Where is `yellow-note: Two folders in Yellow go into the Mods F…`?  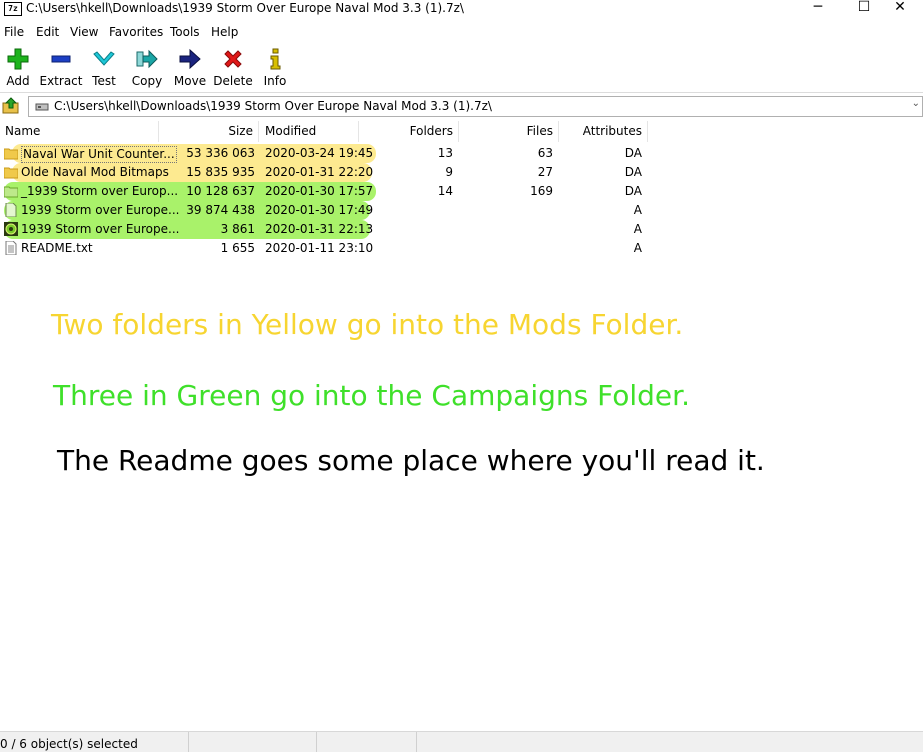 yellow-note: Two folders in Yellow go into the Mods F… is located at coordinates (367, 324).